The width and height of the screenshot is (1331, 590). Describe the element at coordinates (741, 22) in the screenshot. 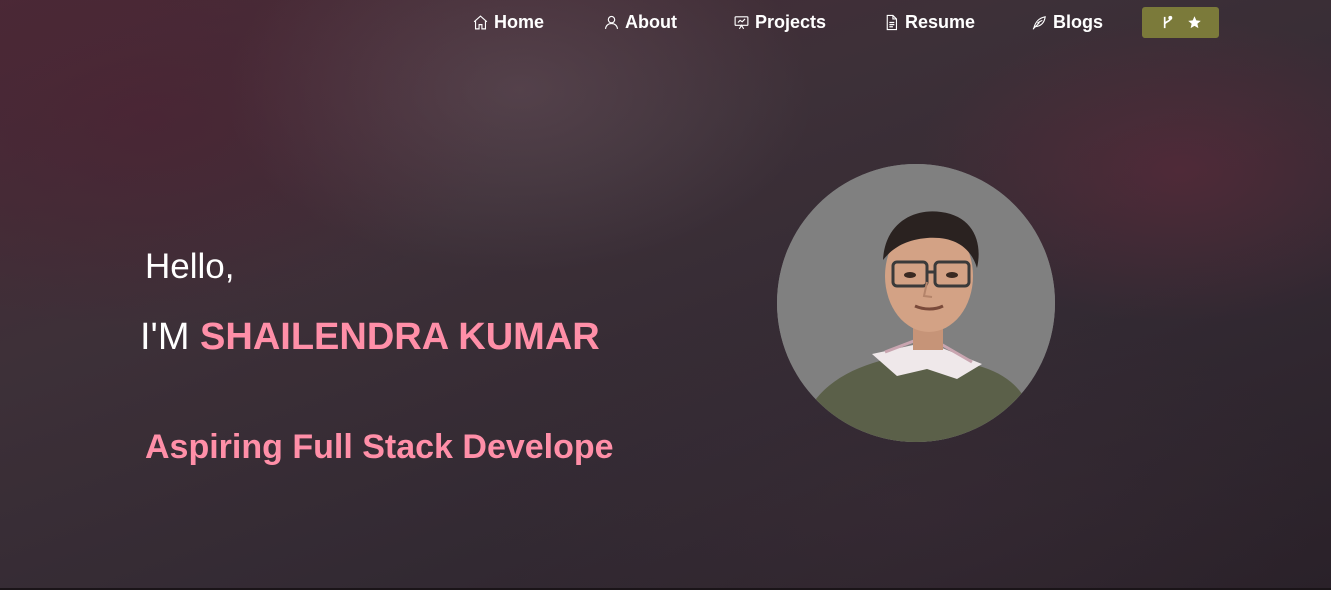

I see `presentation-icon` at that location.